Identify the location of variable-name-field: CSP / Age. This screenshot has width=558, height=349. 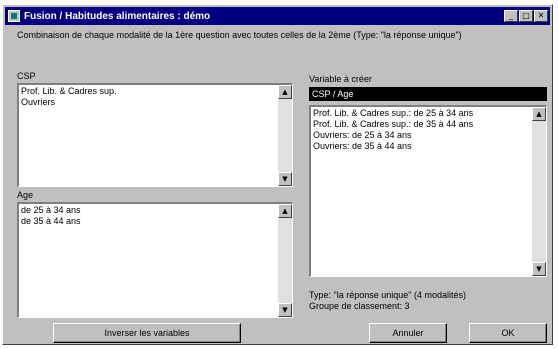
(428, 94).